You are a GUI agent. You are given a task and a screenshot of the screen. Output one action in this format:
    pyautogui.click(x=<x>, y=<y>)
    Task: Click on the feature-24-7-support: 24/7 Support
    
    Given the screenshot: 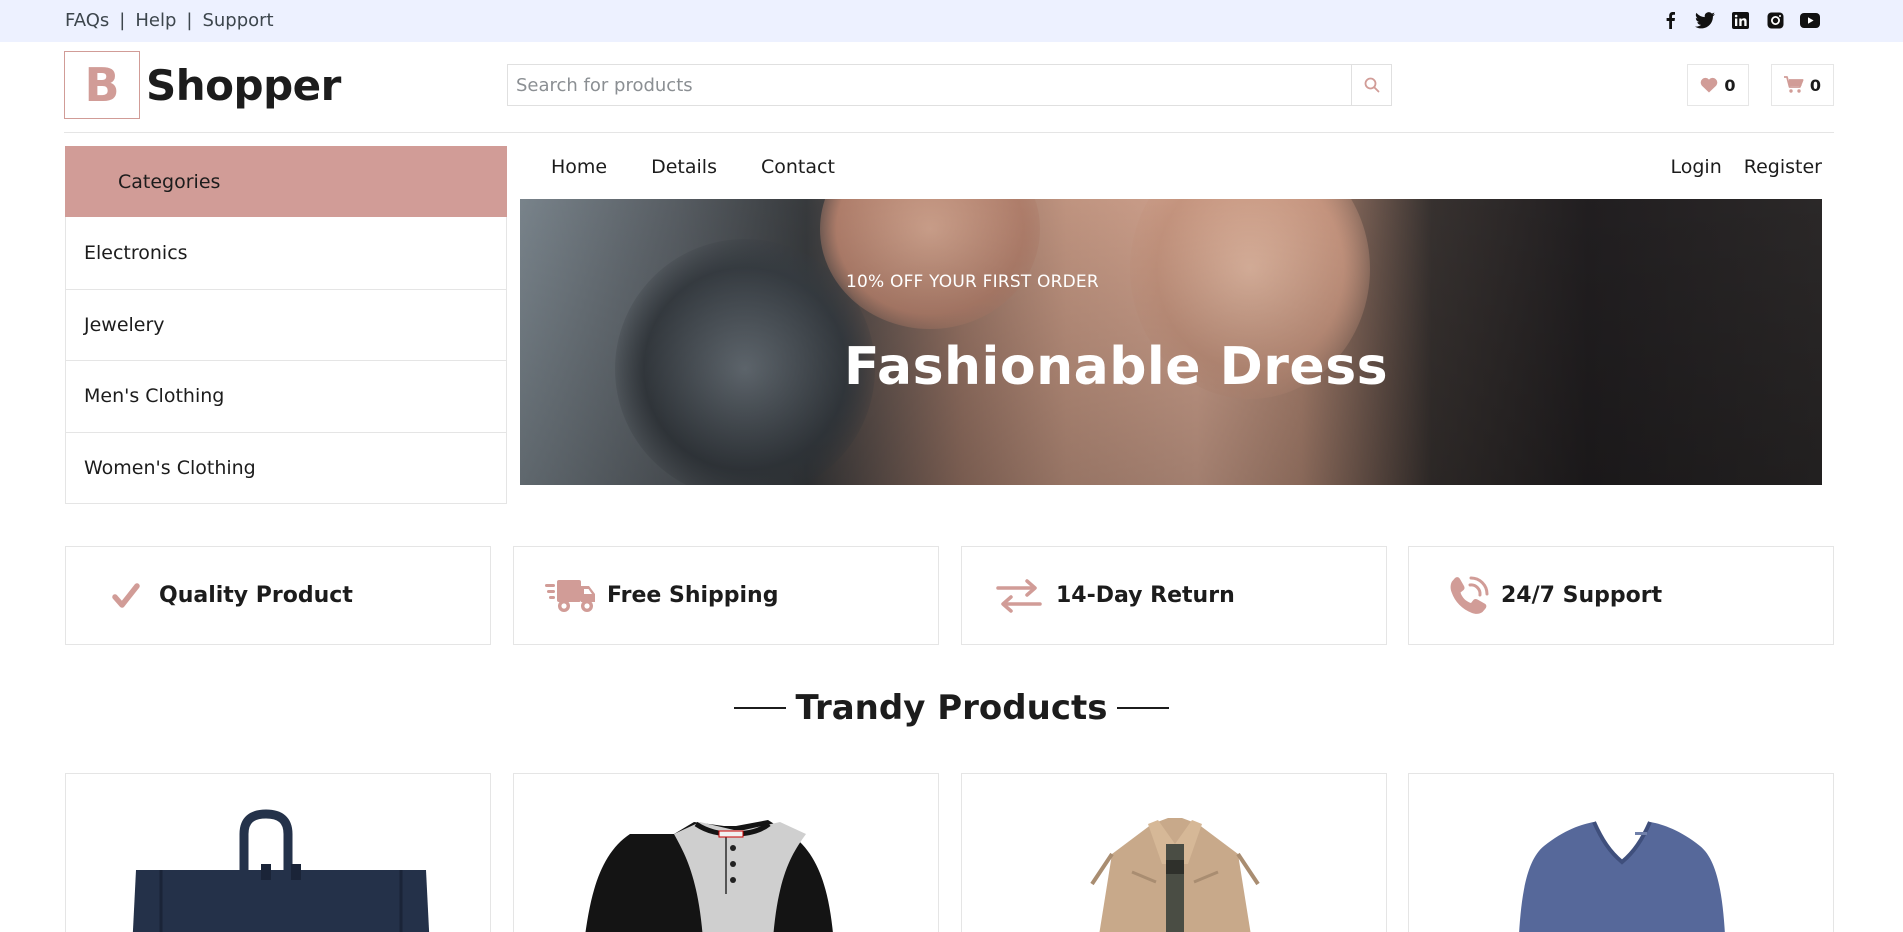 What is the action you would take?
    pyautogui.click(x=1621, y=595)
    